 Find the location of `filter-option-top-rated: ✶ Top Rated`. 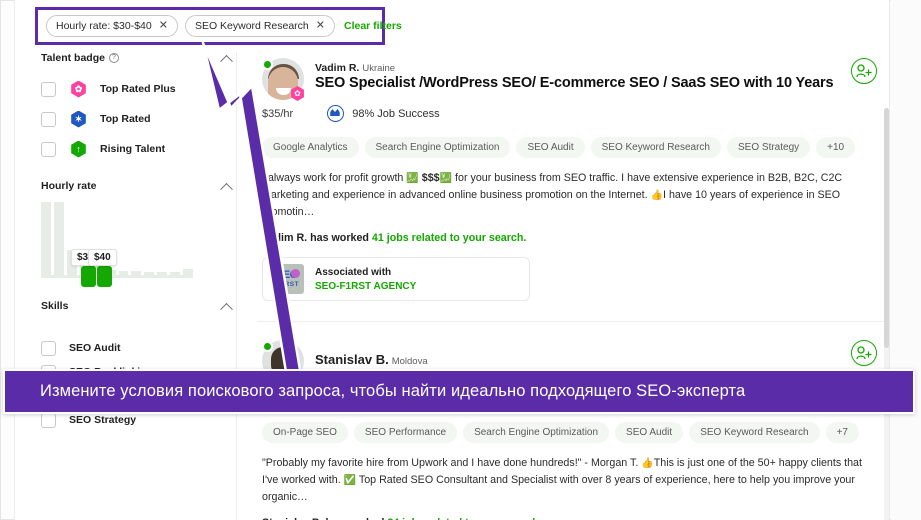

filter-option-top-rated: ✶ Top Rated is located at coordinates (138, 119).